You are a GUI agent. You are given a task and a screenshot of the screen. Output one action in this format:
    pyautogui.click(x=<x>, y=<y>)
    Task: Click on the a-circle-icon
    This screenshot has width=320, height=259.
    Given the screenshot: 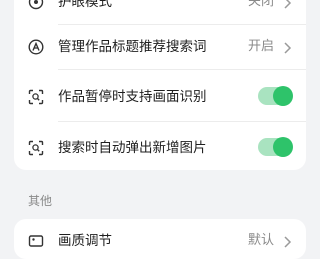 What is the action you would take?
    pyautogui.click(x=36, y=47)
    